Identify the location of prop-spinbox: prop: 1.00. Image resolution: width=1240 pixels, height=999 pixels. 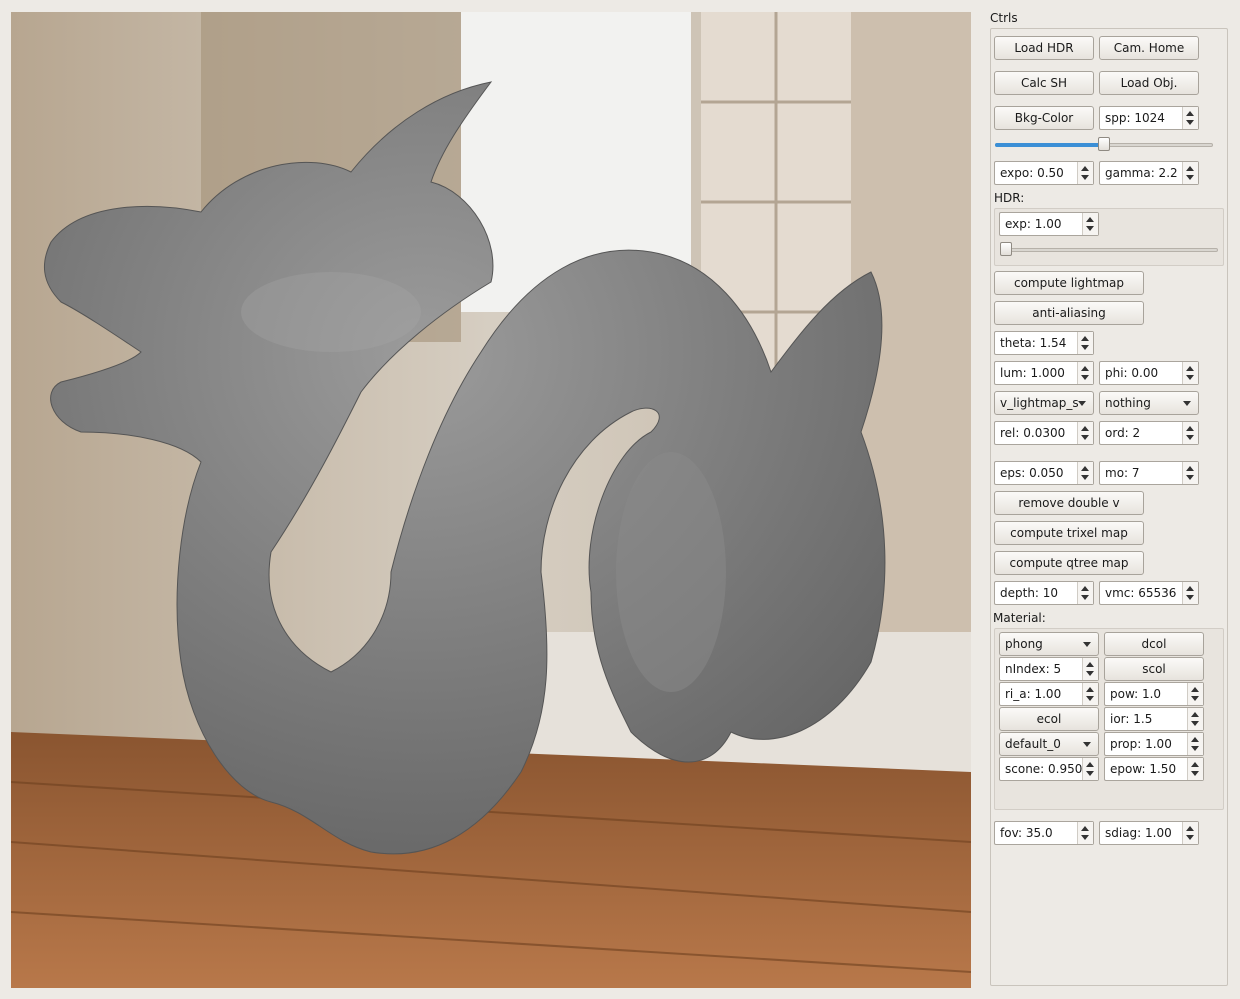
(1154, 744).